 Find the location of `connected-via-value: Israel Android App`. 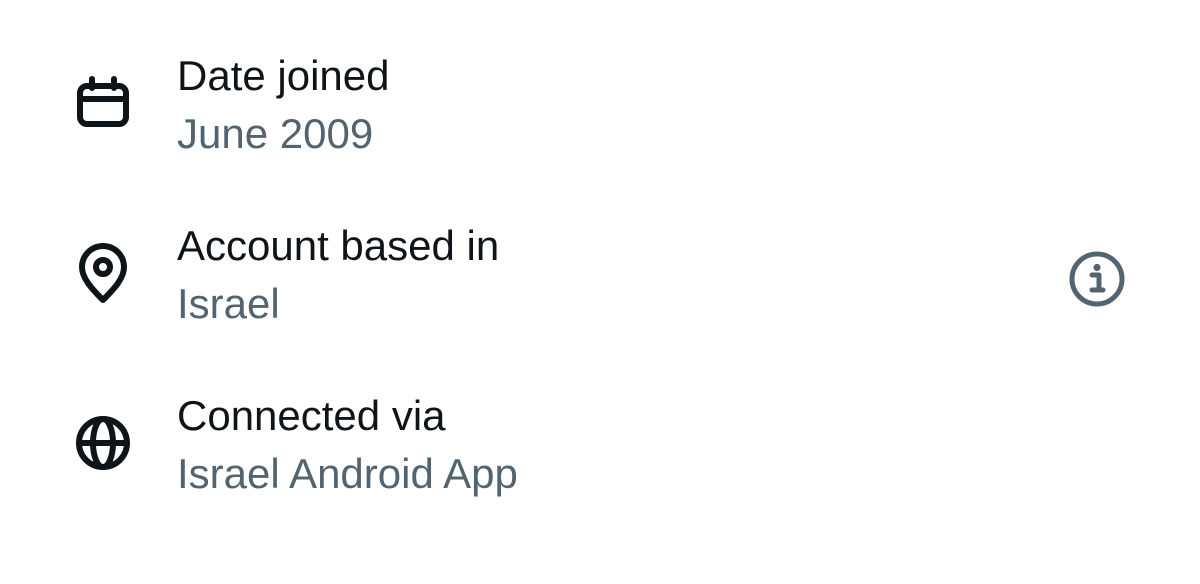

connected-via-value: Israel Android App is located at coordinates (347, 473).